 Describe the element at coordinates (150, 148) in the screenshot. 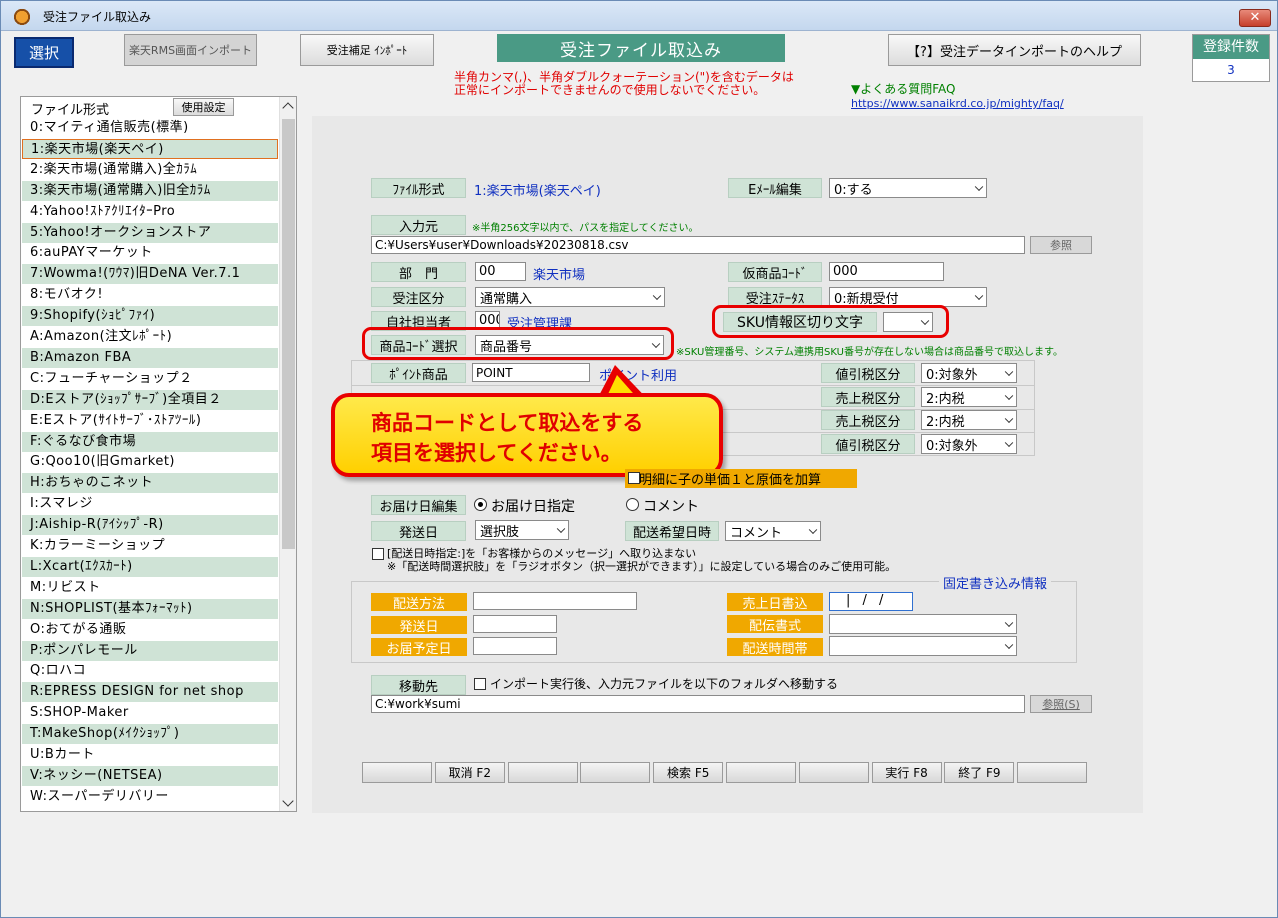

I see `list-item: 1:楽天市場(楽天ペイ)` at that location.